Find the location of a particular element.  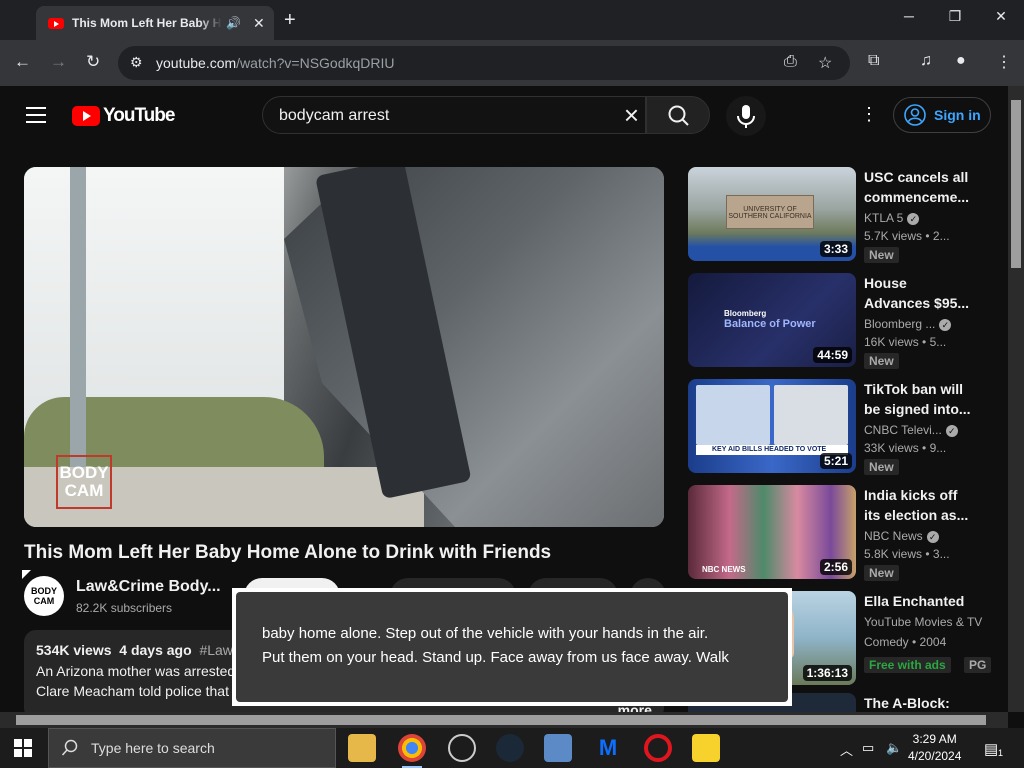

site-info-icon: ⚙ is located at coordinates (136, 62).